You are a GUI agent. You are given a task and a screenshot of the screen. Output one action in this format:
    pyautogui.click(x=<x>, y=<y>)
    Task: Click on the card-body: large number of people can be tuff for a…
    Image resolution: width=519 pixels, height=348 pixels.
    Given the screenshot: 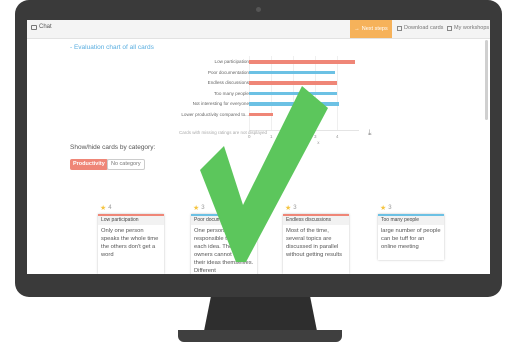 What is the action you would take?
    pyautogui.click(x=411, y=239)
    